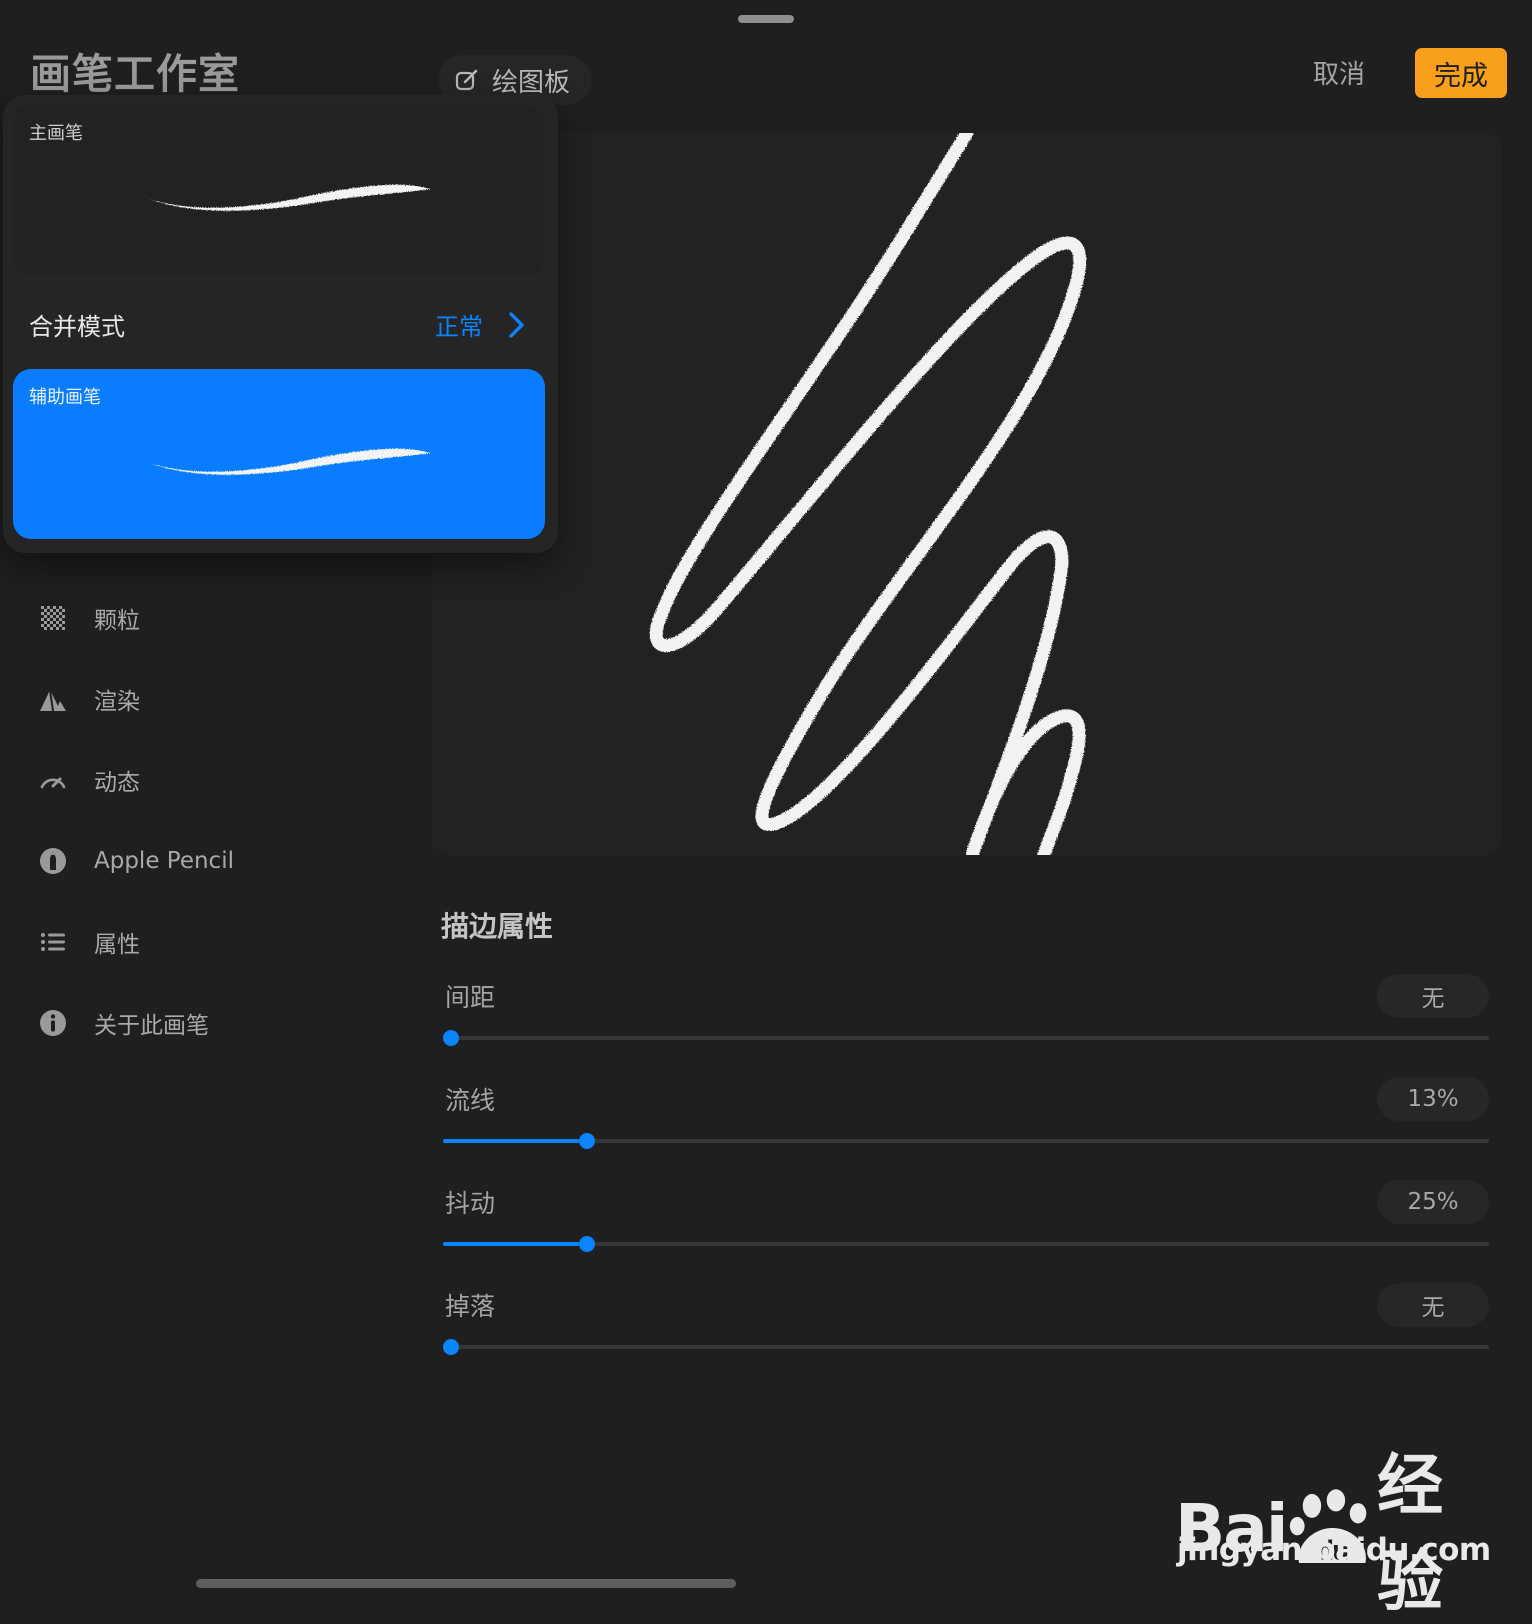 The width and height of the screenshot is (1532, 1624). I want to click on primary-brush-card: 主画笔, so click(279, 190).